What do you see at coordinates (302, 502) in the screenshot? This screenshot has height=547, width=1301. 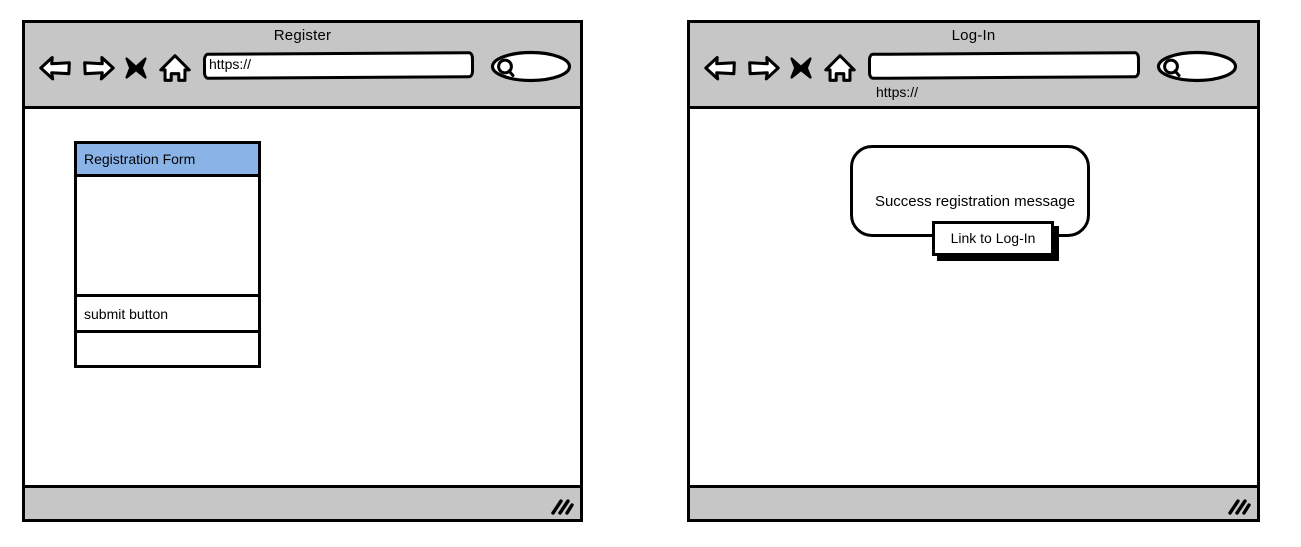 I see `status-bar-register` at bounding box center [302, 502].